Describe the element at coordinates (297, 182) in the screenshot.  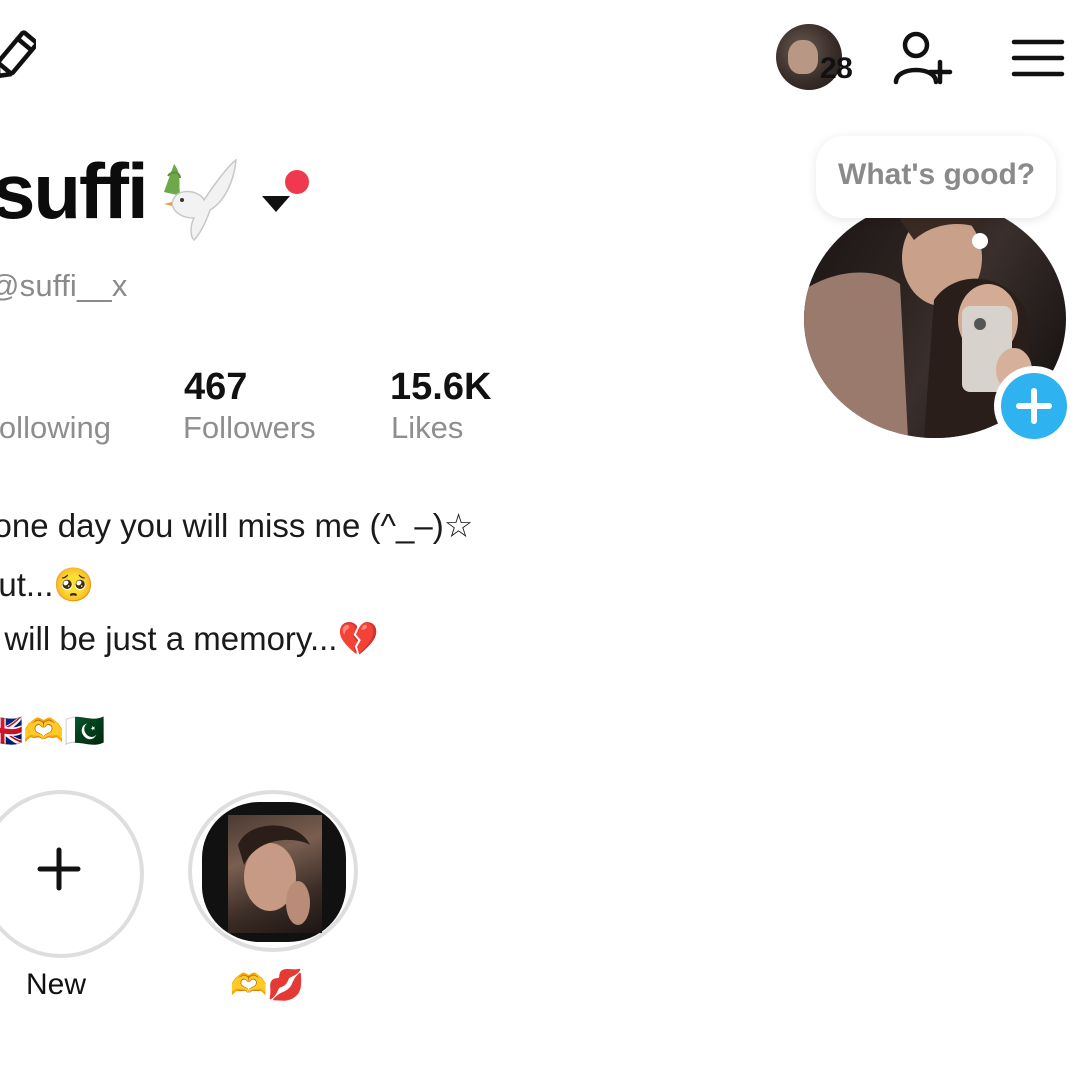
I see `notification-dot` at that location.